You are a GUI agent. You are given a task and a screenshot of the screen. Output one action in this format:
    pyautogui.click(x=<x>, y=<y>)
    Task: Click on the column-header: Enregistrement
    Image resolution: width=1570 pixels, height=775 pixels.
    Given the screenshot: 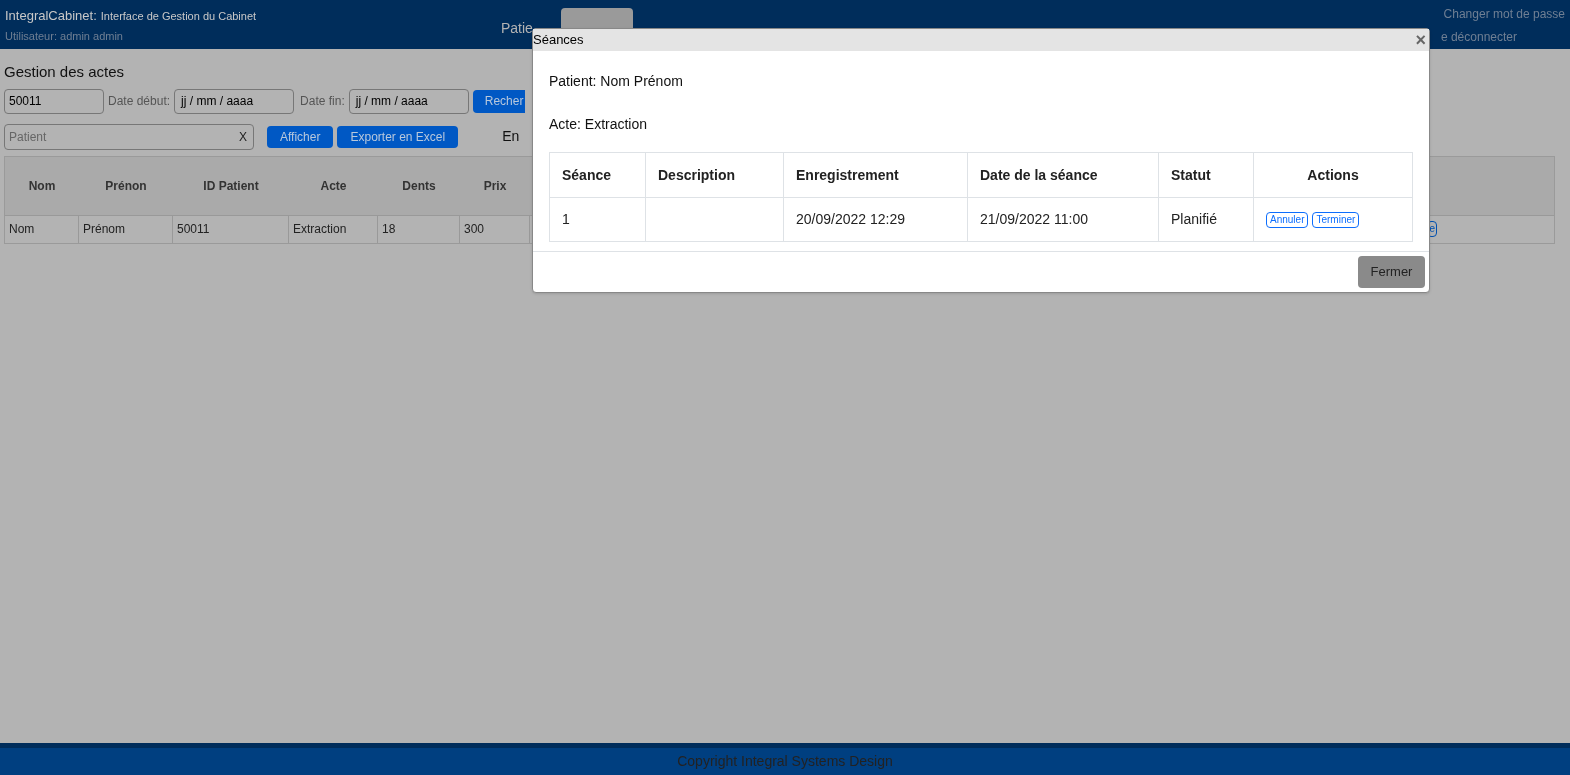 What is the action you would take?
    pyautogui.click(x=876, y=175)
    